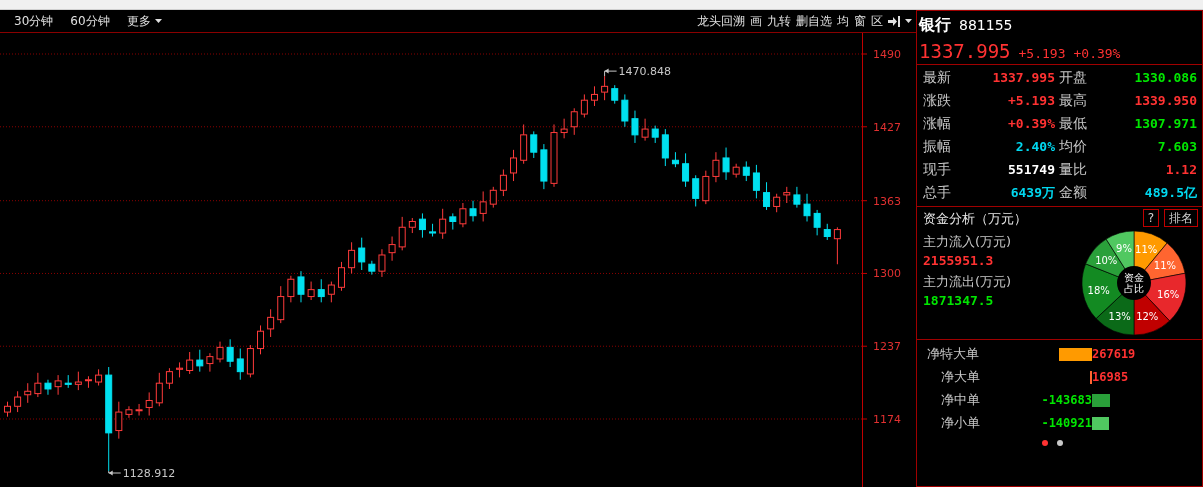 Image resolution: width=1203 pixels, height=487 pixels. I want to click on price-annotation: 1128.912, so click(149, 473).